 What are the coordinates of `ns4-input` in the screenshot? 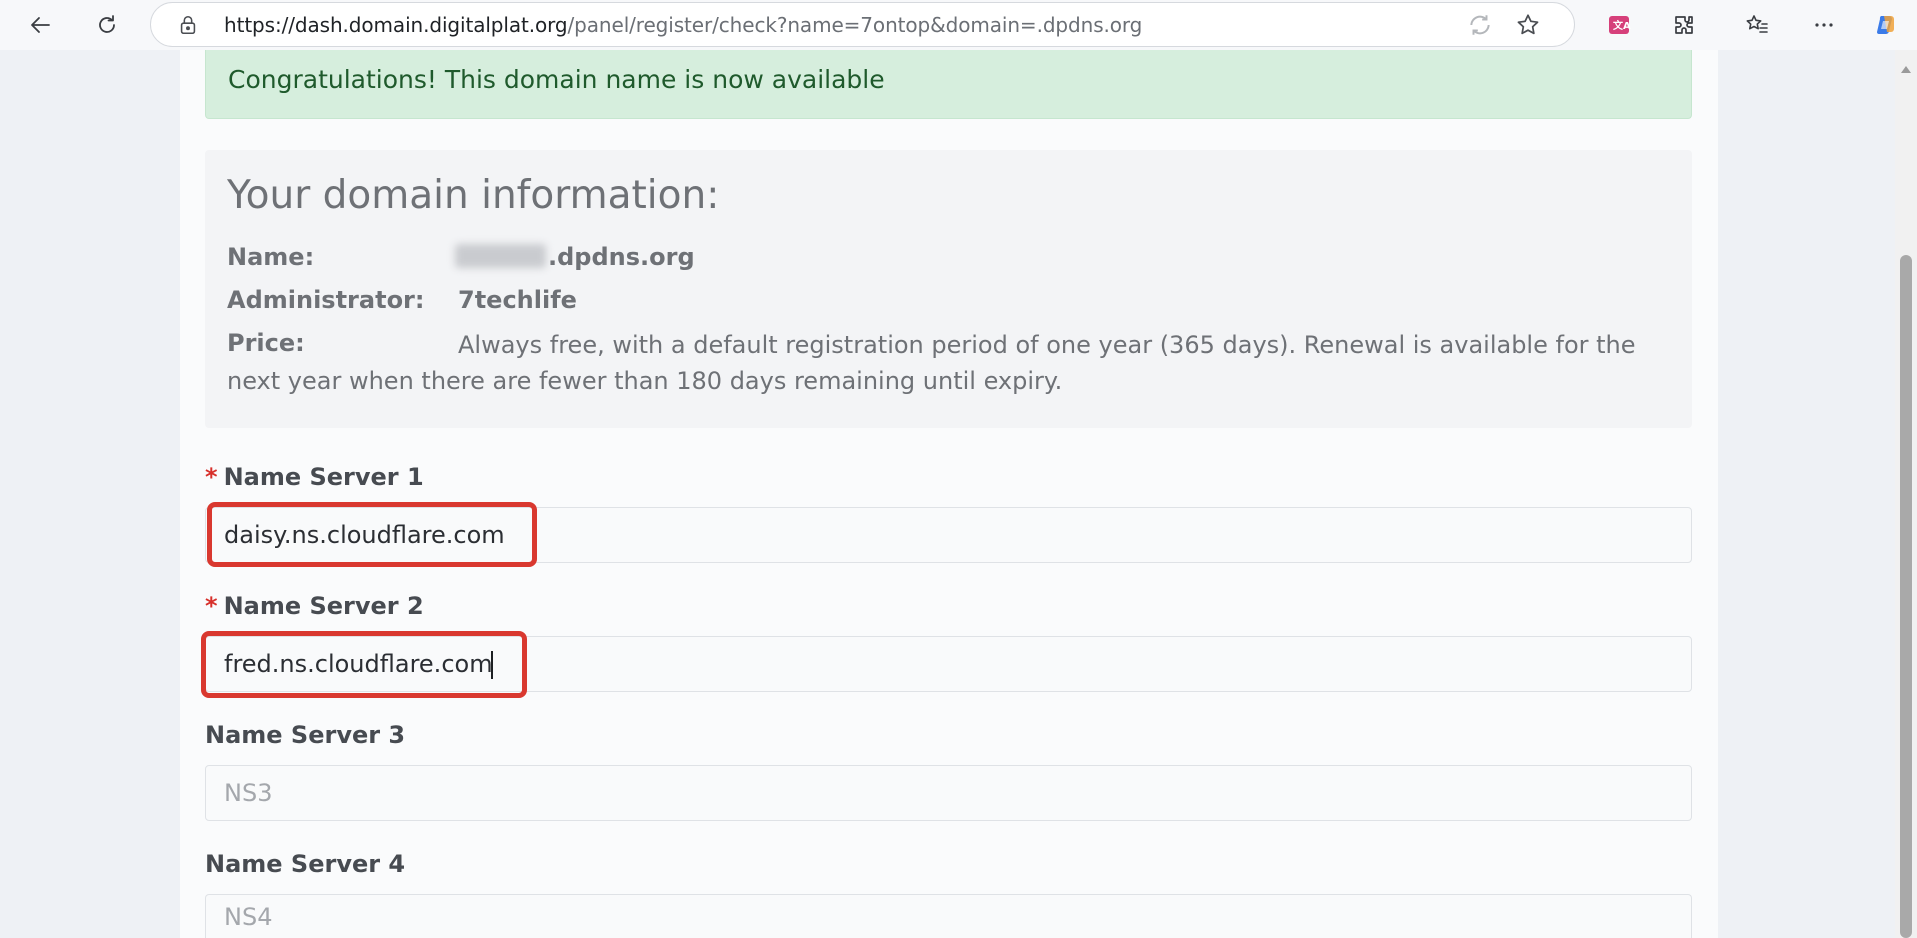 It's located at (948, 916).